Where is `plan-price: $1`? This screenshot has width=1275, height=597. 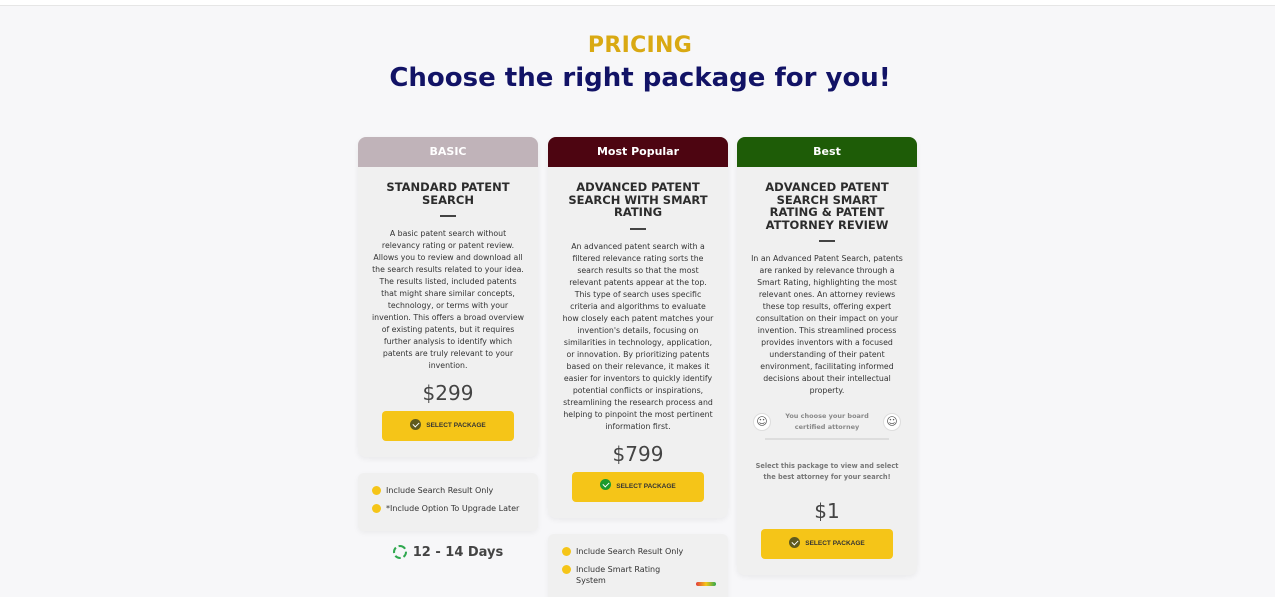 plan-price: $1 is located at coordinates (827, 511).